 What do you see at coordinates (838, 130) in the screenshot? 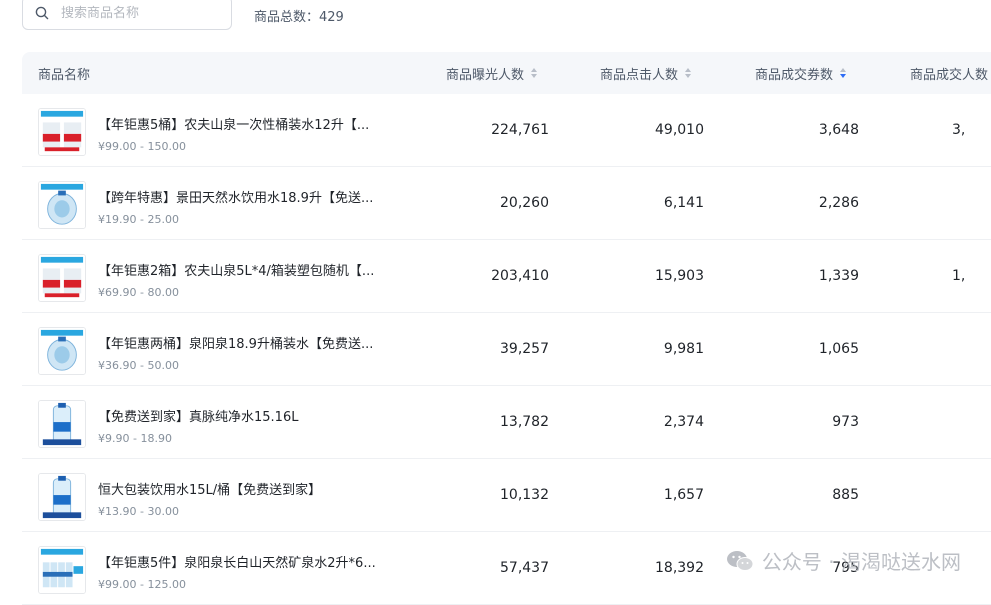
I see `coupon-deals-value: 3,648` at bounding box center [838, 130].